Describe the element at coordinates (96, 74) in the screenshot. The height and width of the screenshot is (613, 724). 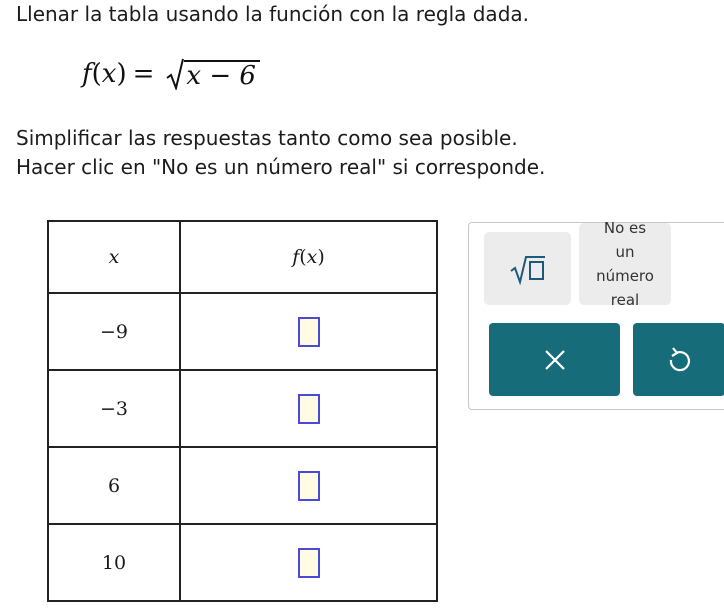
I see `open-paren: (` at that location.